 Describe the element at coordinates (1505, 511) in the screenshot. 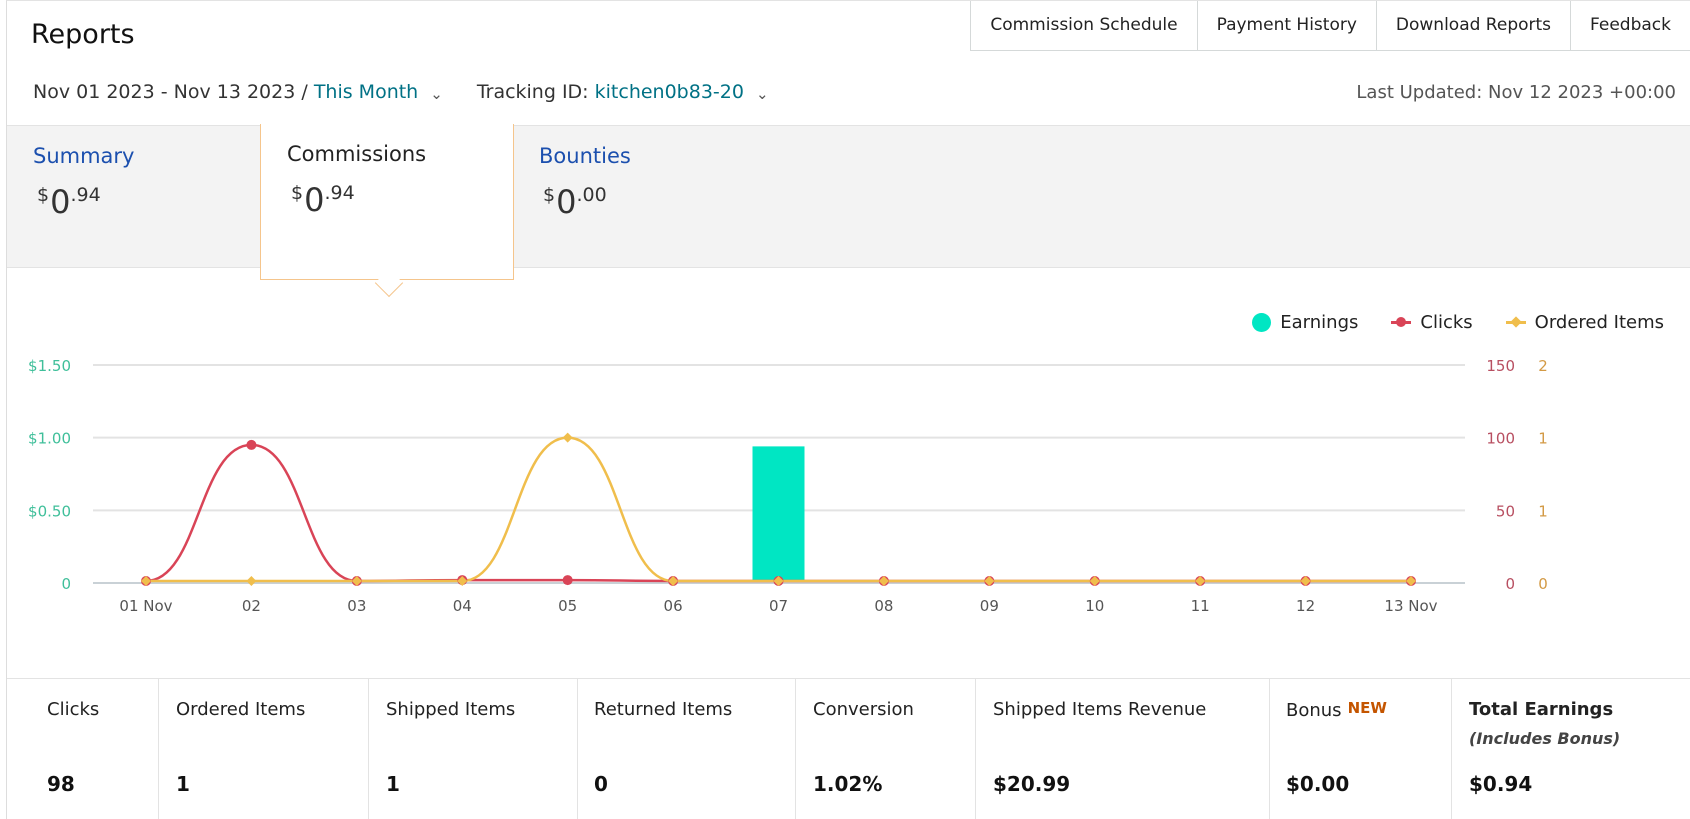

I see `y-right-clicks-tick-label: 50` at that location.